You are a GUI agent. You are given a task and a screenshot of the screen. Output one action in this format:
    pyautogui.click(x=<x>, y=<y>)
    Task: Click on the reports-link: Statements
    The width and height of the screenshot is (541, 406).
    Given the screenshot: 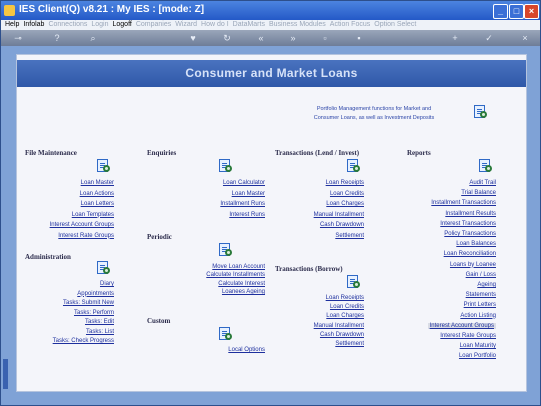 What is the action you would take?
    pyautogui.click(x=481, y=295)
    